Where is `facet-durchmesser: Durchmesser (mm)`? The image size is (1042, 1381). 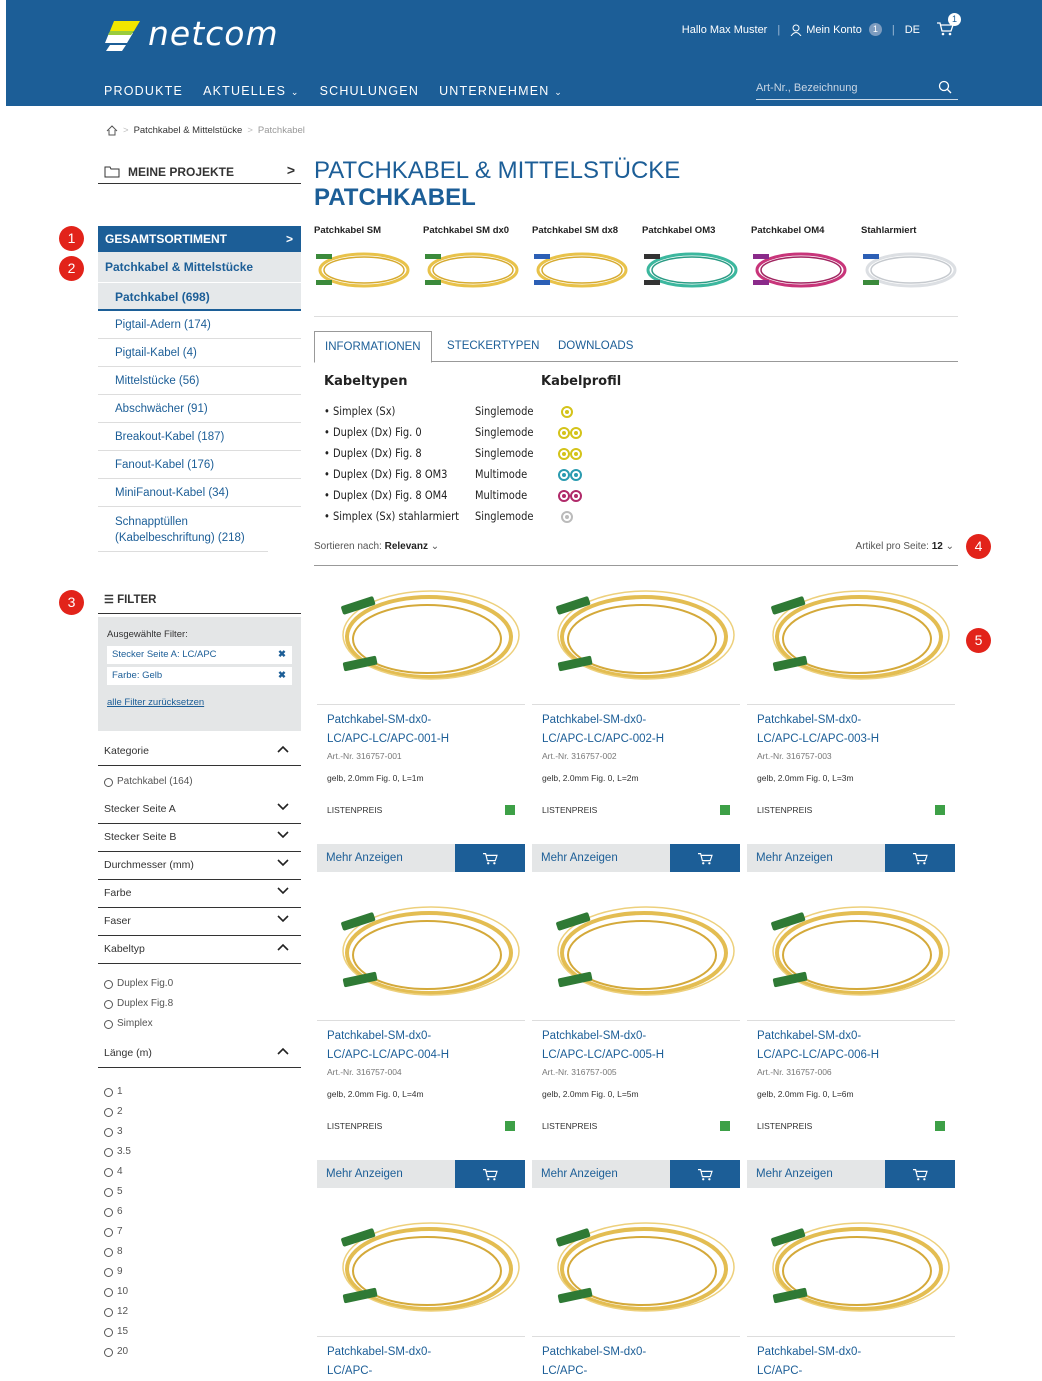
facet-durchmesser: Durchmesser (mm) is located at coordinates (199, 866).